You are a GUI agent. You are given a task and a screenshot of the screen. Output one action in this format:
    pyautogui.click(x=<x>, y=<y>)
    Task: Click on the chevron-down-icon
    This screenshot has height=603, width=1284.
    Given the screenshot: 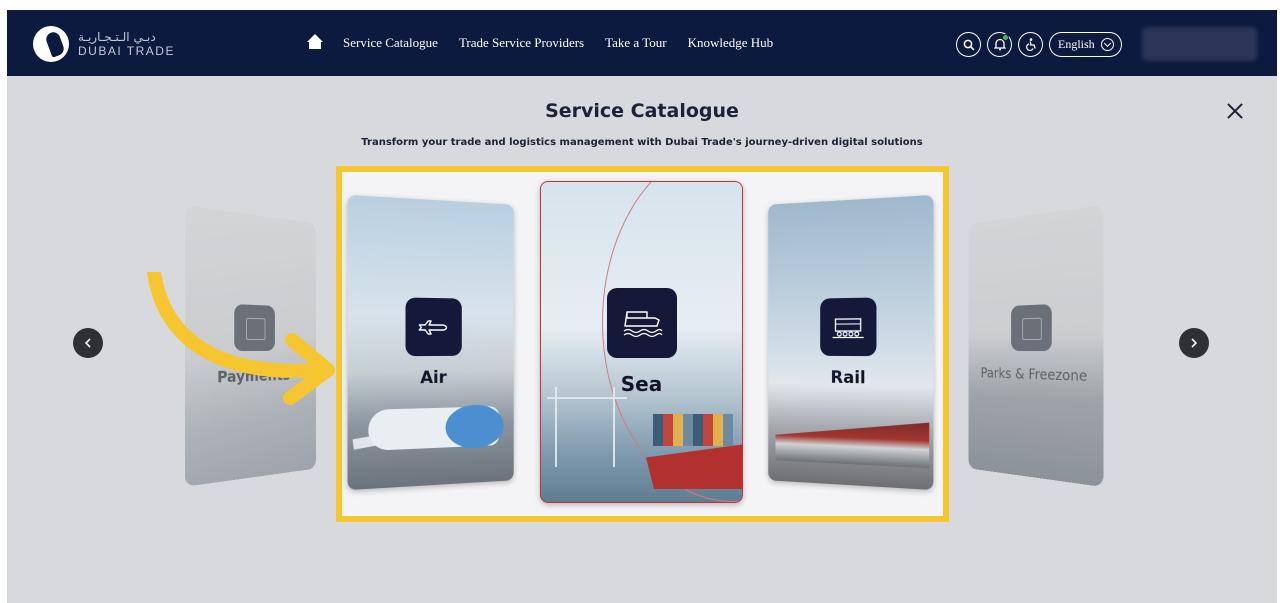 What is the action you would take?
    pyautogui.click(x=1107, y=44)
    